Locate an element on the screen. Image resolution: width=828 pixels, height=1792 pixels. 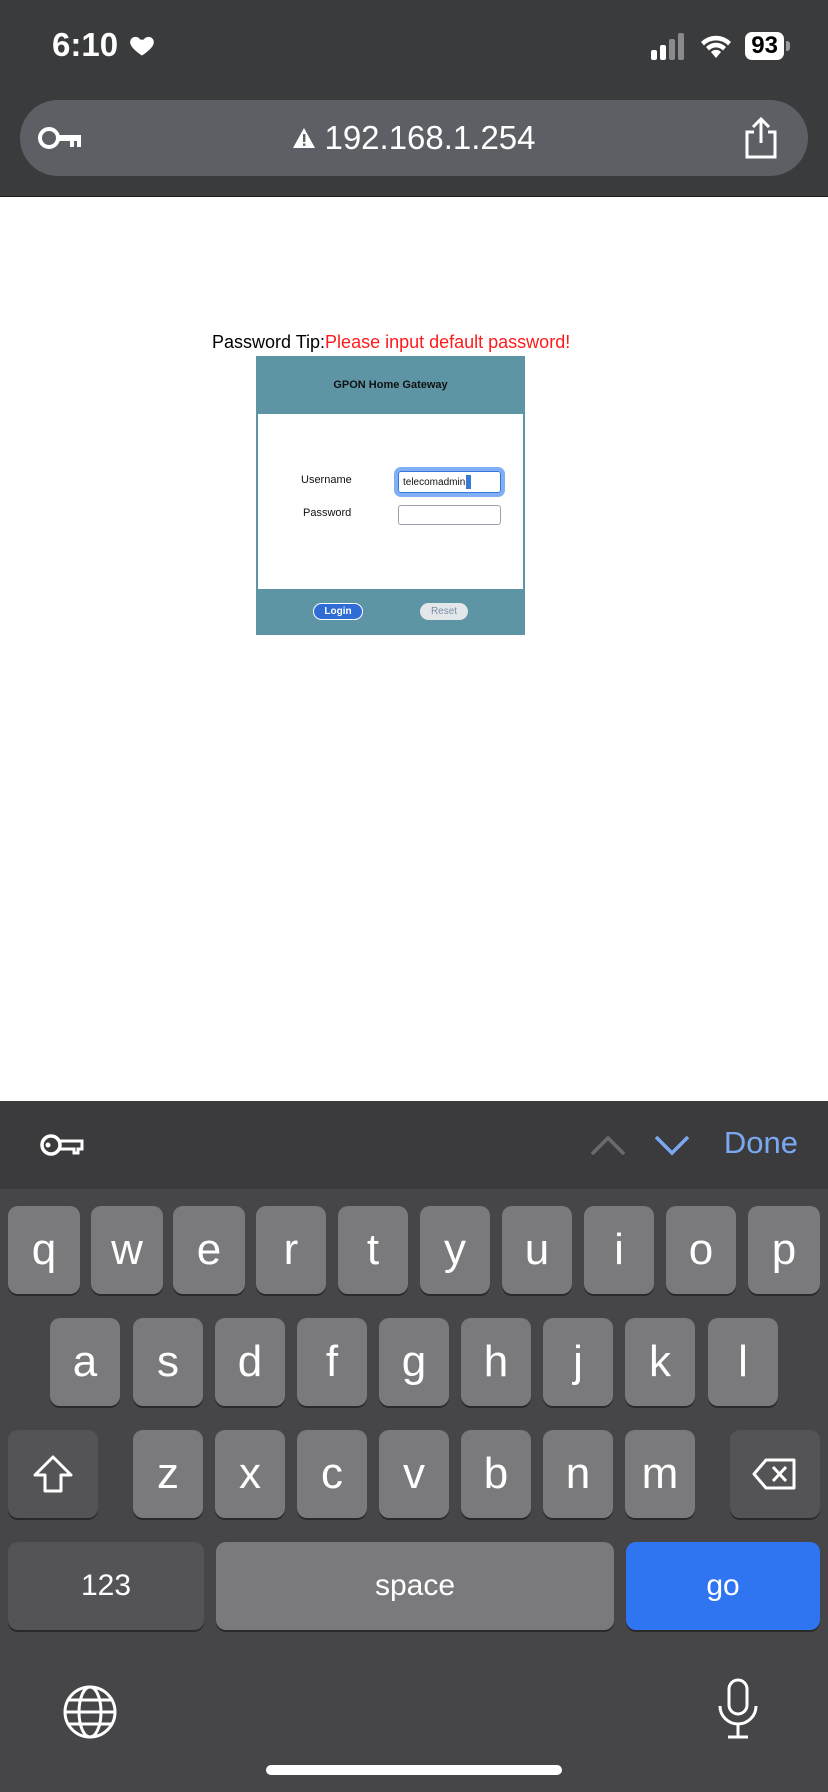
key-l: l is located at coordinates (743, 1362).